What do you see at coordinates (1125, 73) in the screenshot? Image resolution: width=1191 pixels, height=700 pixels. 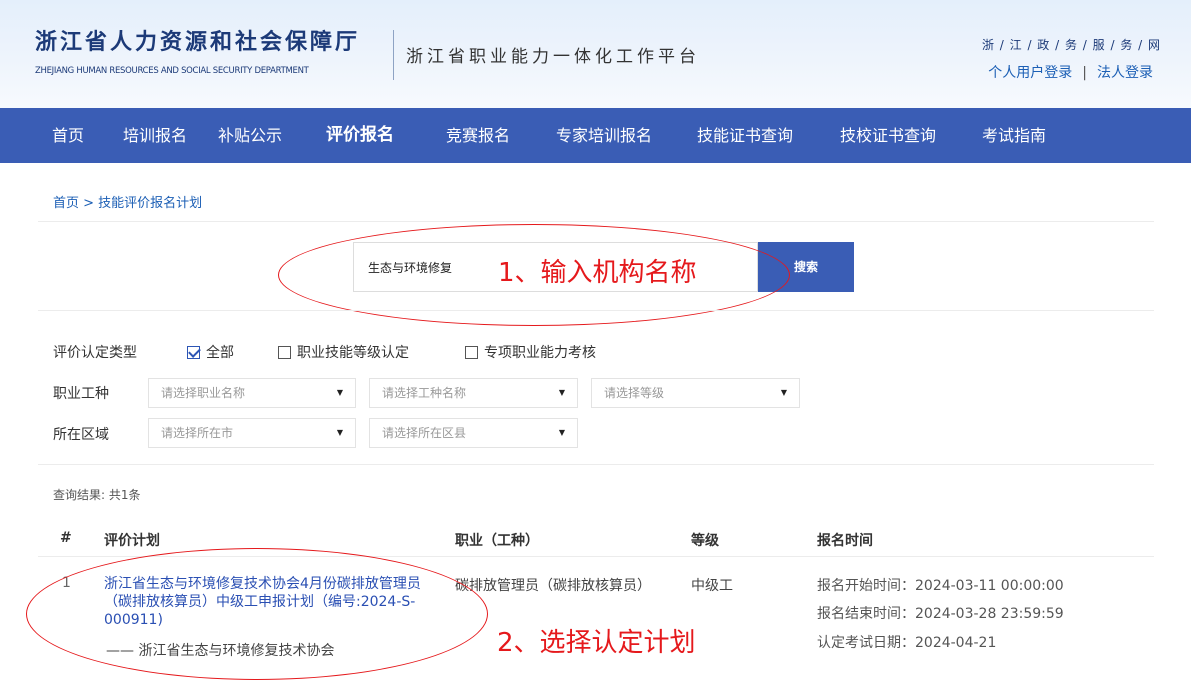 I see `corporate-login-link: 法人登录` at bounding box center [1125, 73].